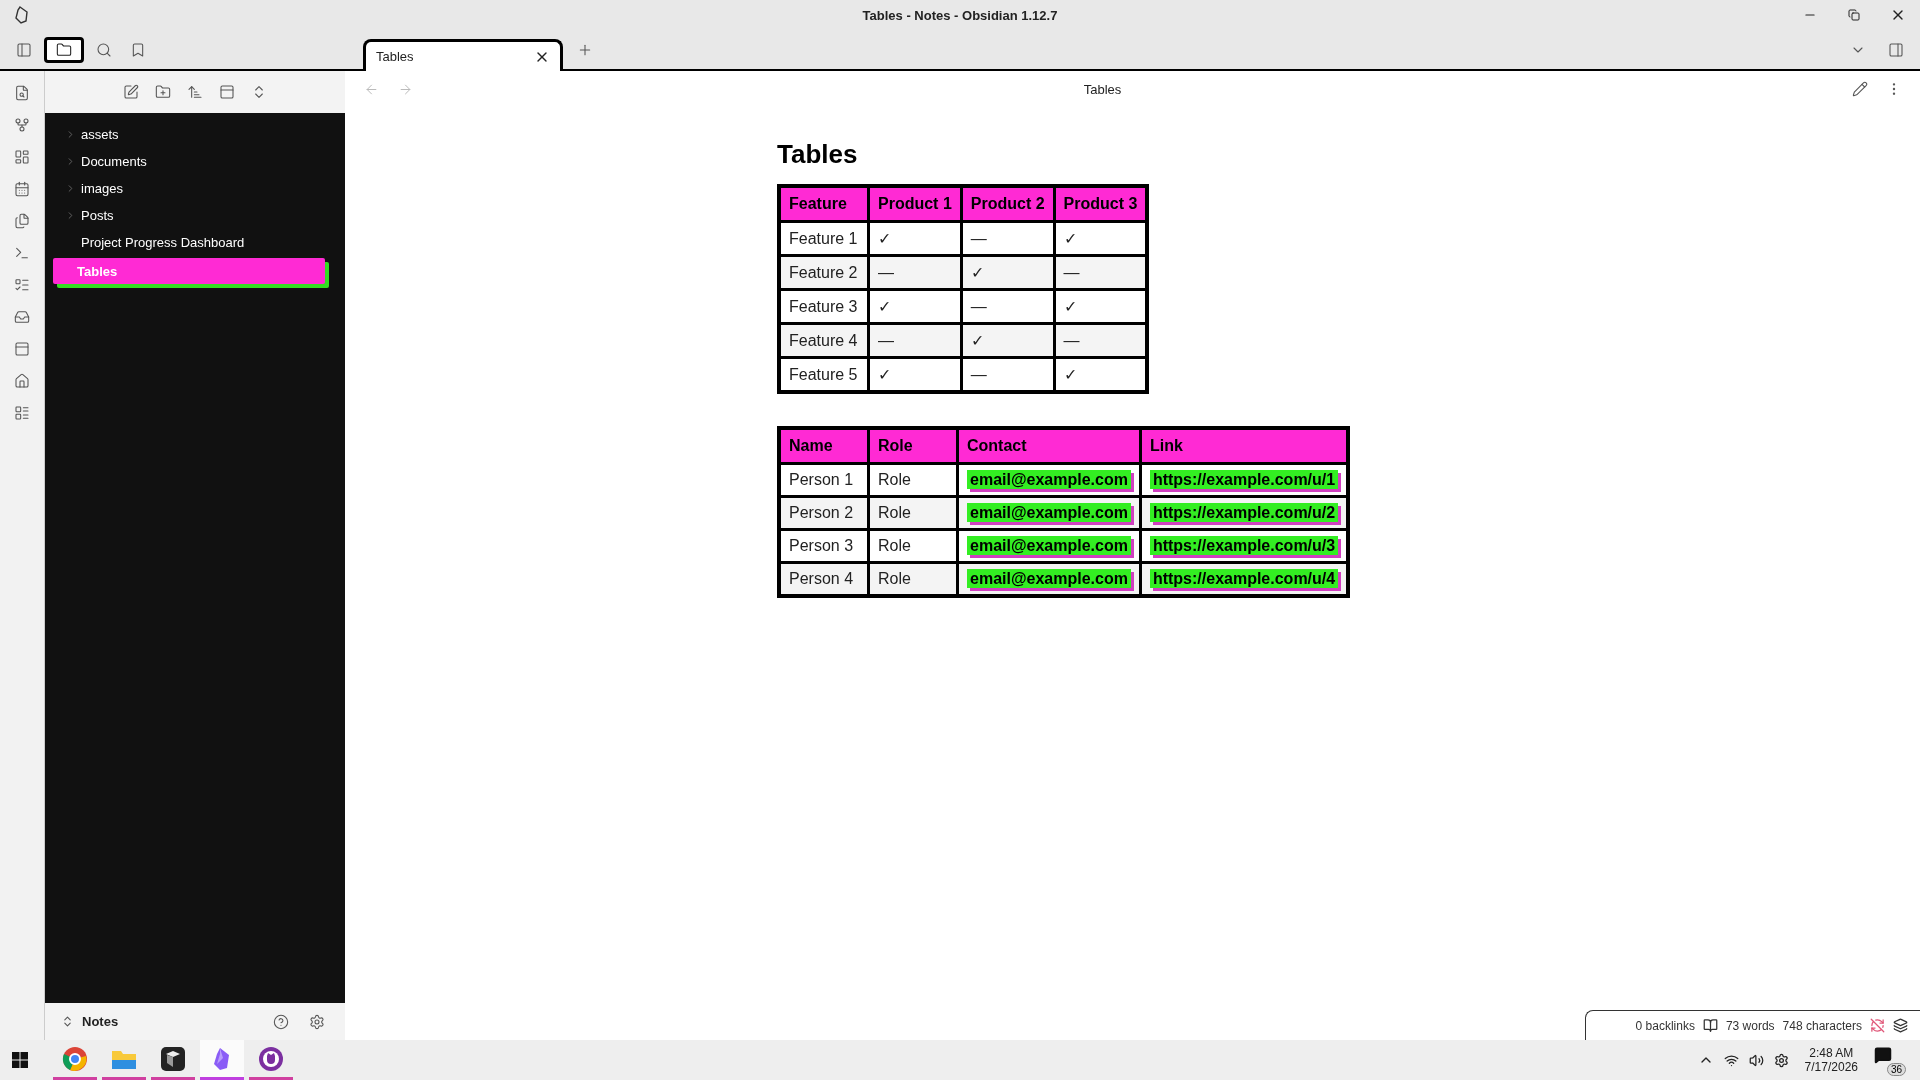 This screenshot has width=1920, height=1080. Describe the element at coordinates (824, 374) in the screenshot. I see `table-cell: Feature 5` at that location.